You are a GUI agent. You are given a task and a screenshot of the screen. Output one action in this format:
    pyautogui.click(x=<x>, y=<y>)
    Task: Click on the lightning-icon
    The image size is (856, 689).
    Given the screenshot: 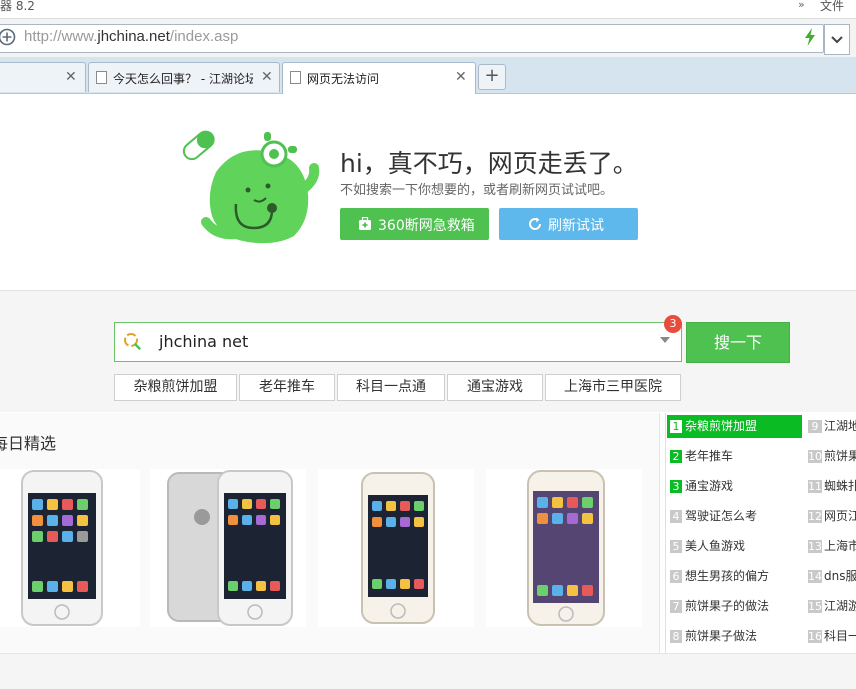 What is the action you would take?
    pyautogui.click(x=810, y=37)
    